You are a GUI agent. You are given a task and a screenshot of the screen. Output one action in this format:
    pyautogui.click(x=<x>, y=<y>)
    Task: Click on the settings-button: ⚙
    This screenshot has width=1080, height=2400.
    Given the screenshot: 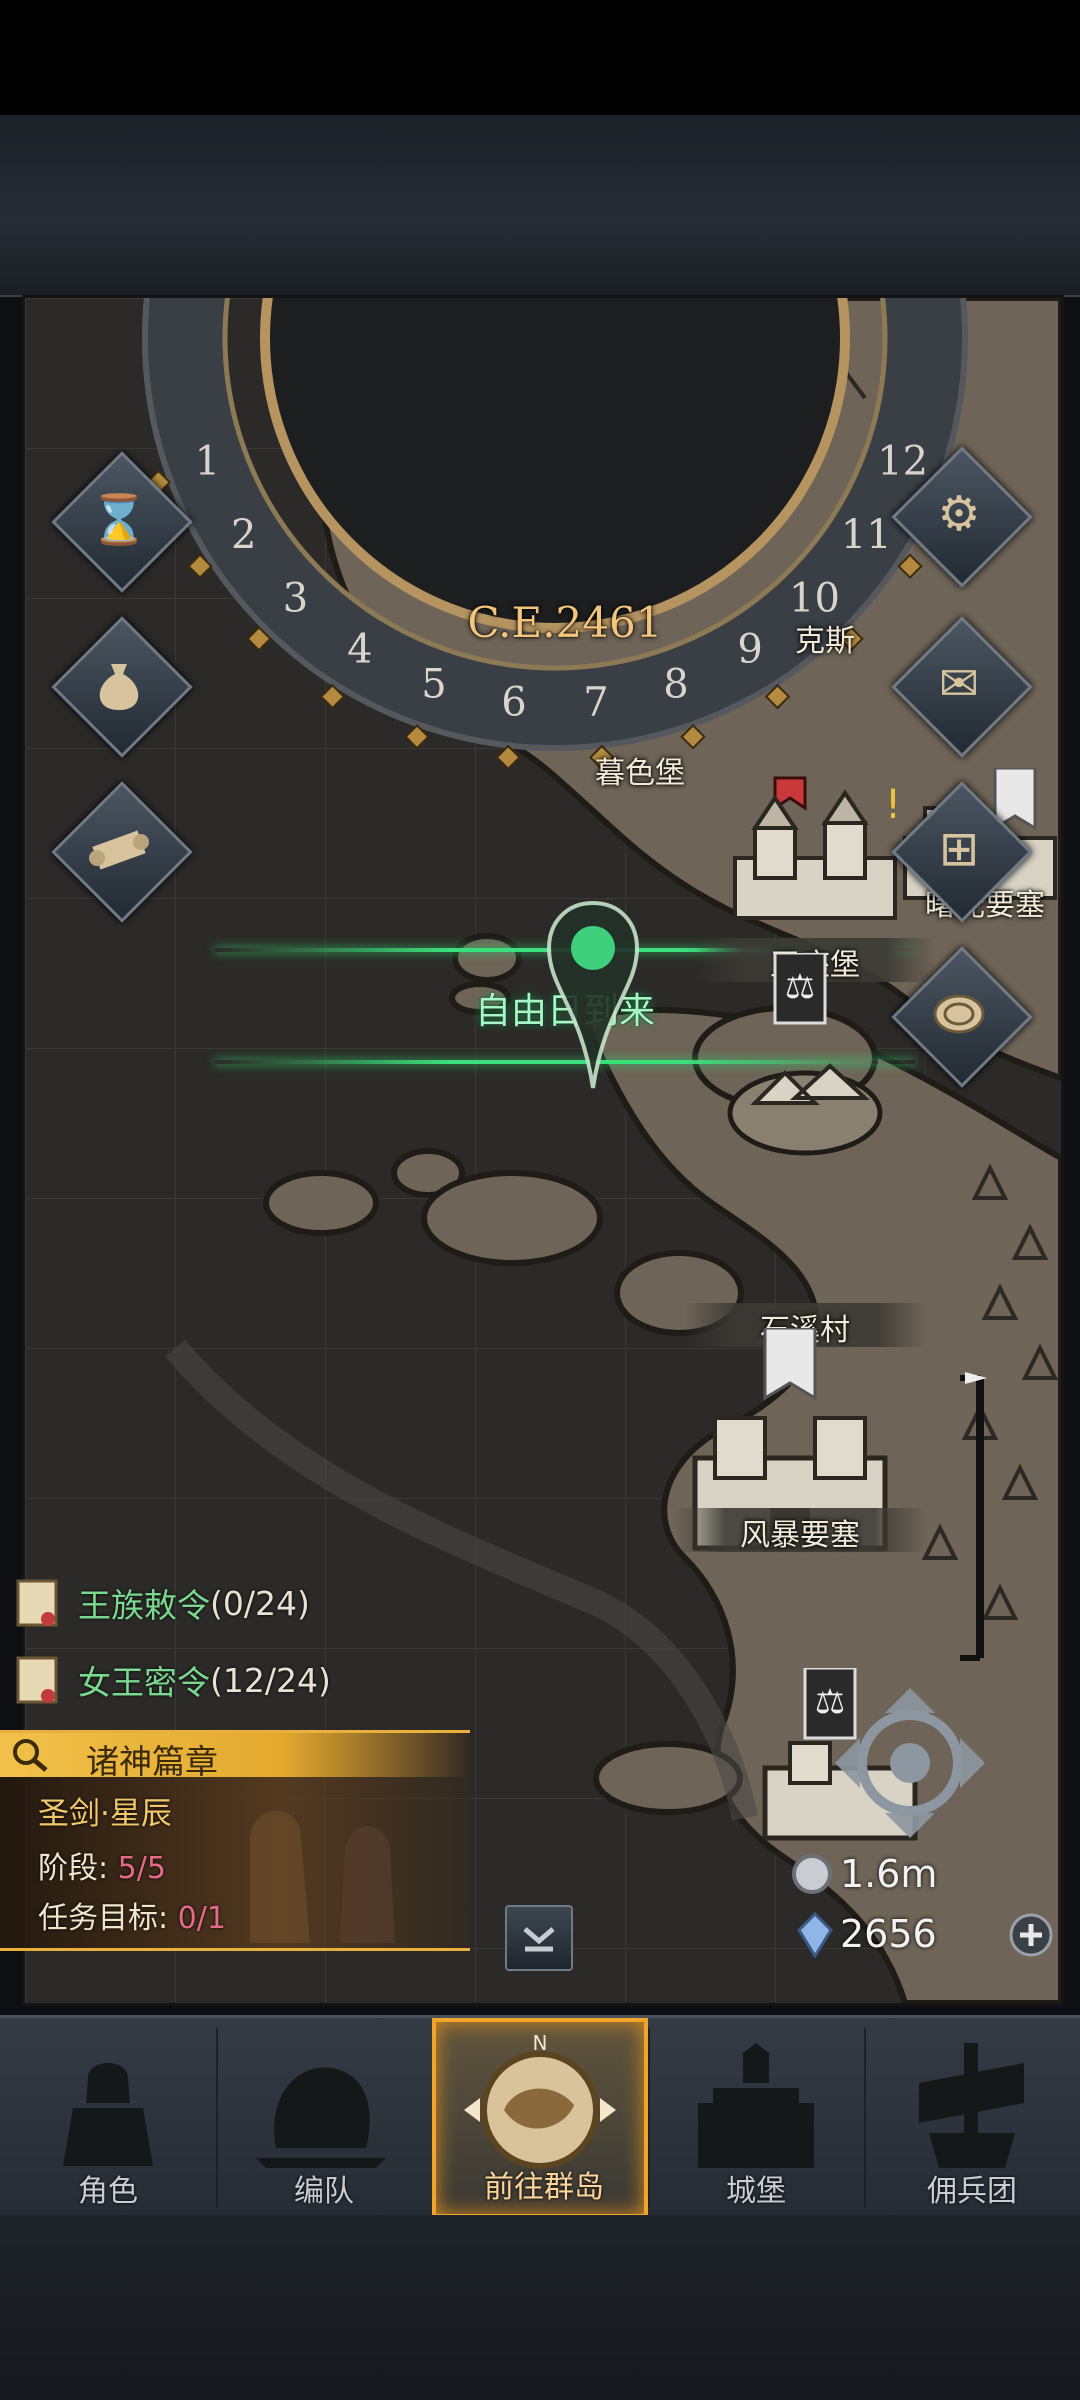 What is the action you would take?
    pyautogui.click(x=962, y=517)
    